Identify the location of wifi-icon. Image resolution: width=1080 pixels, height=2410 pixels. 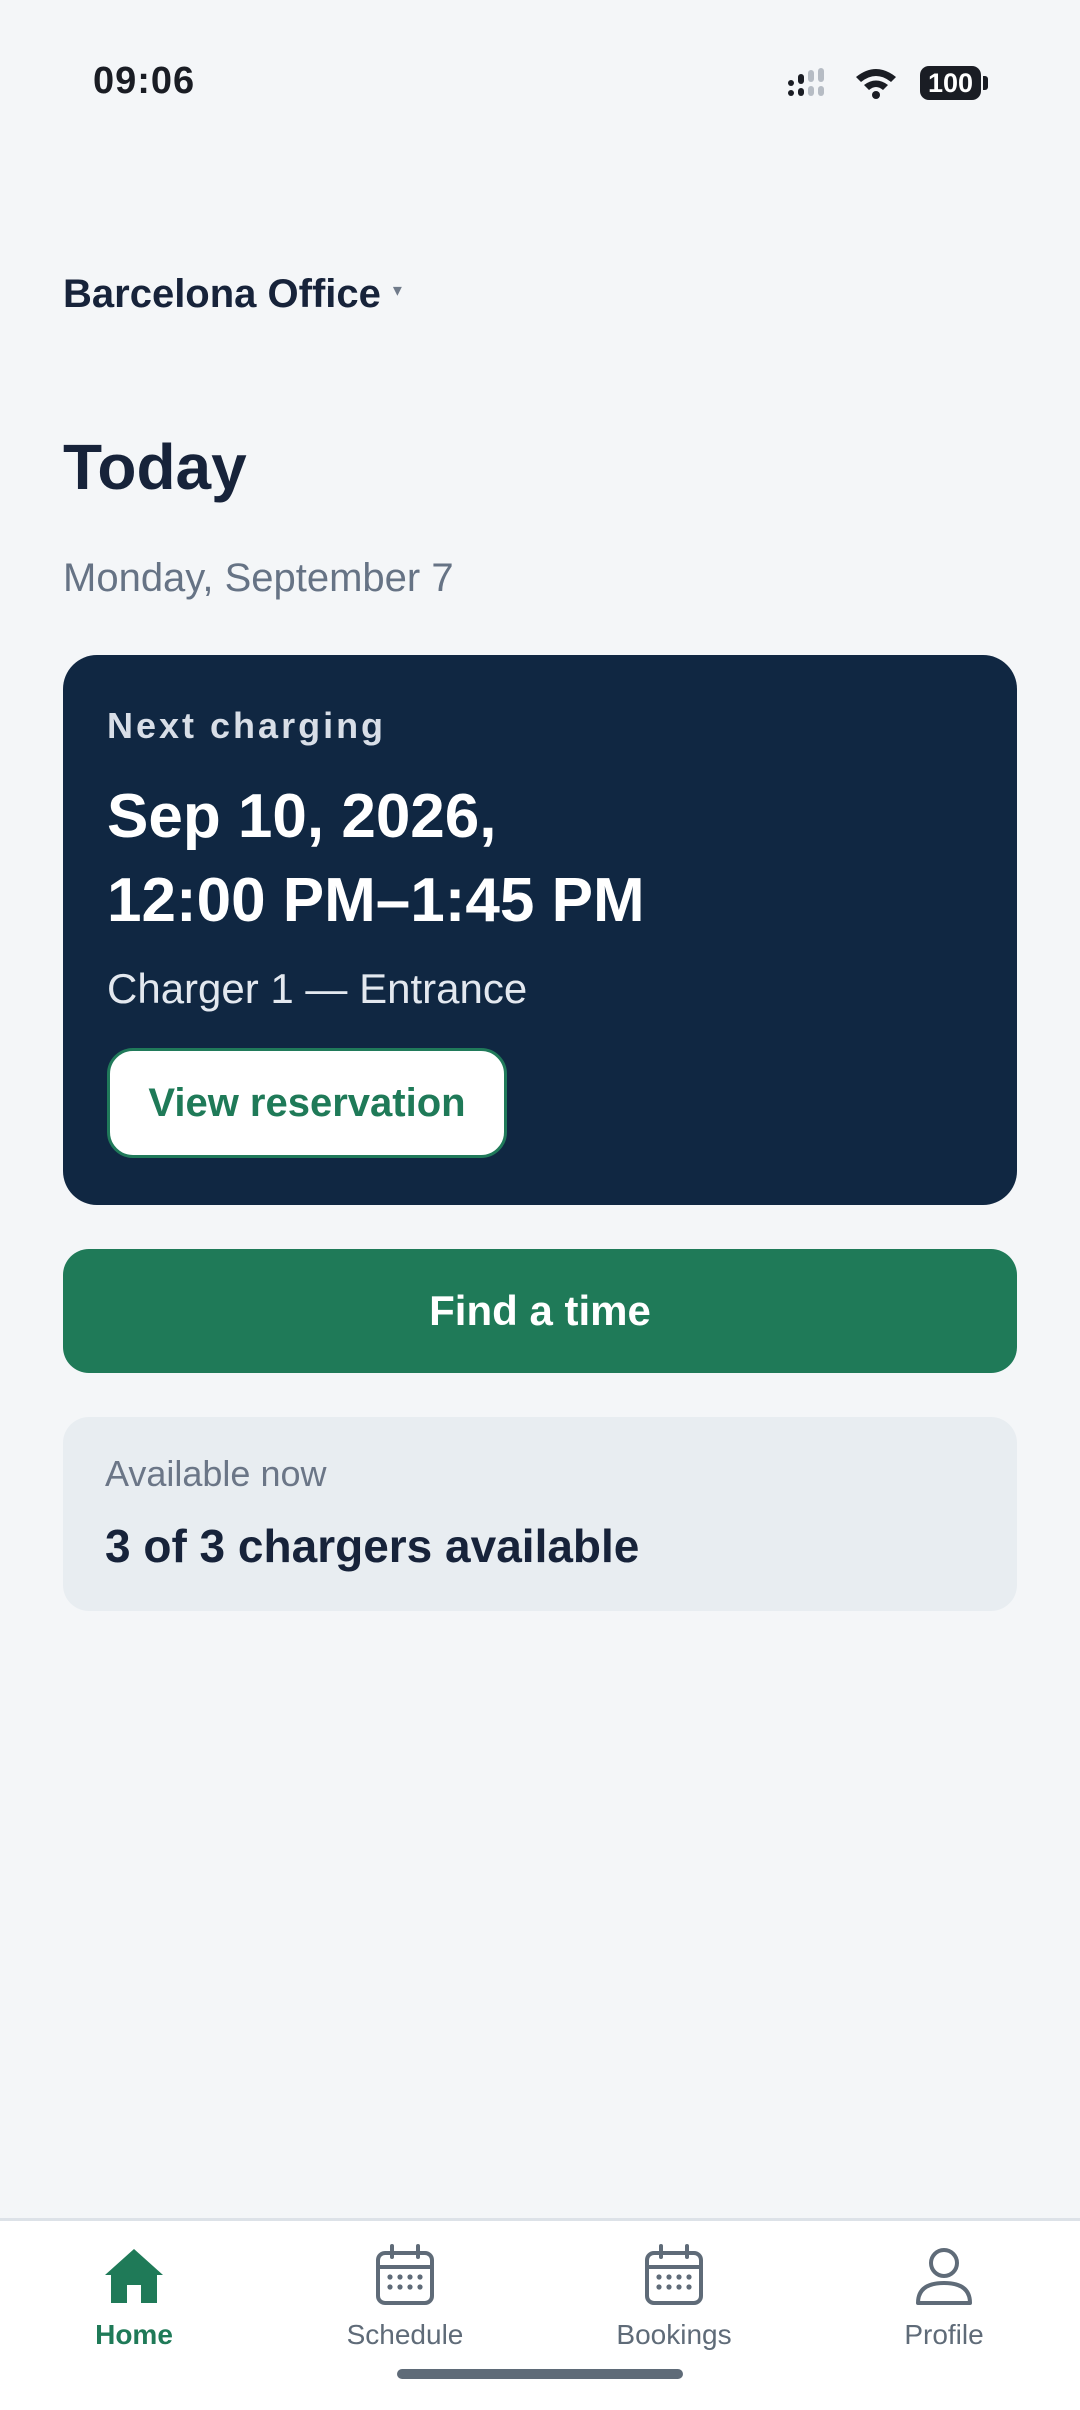
(875, 84).